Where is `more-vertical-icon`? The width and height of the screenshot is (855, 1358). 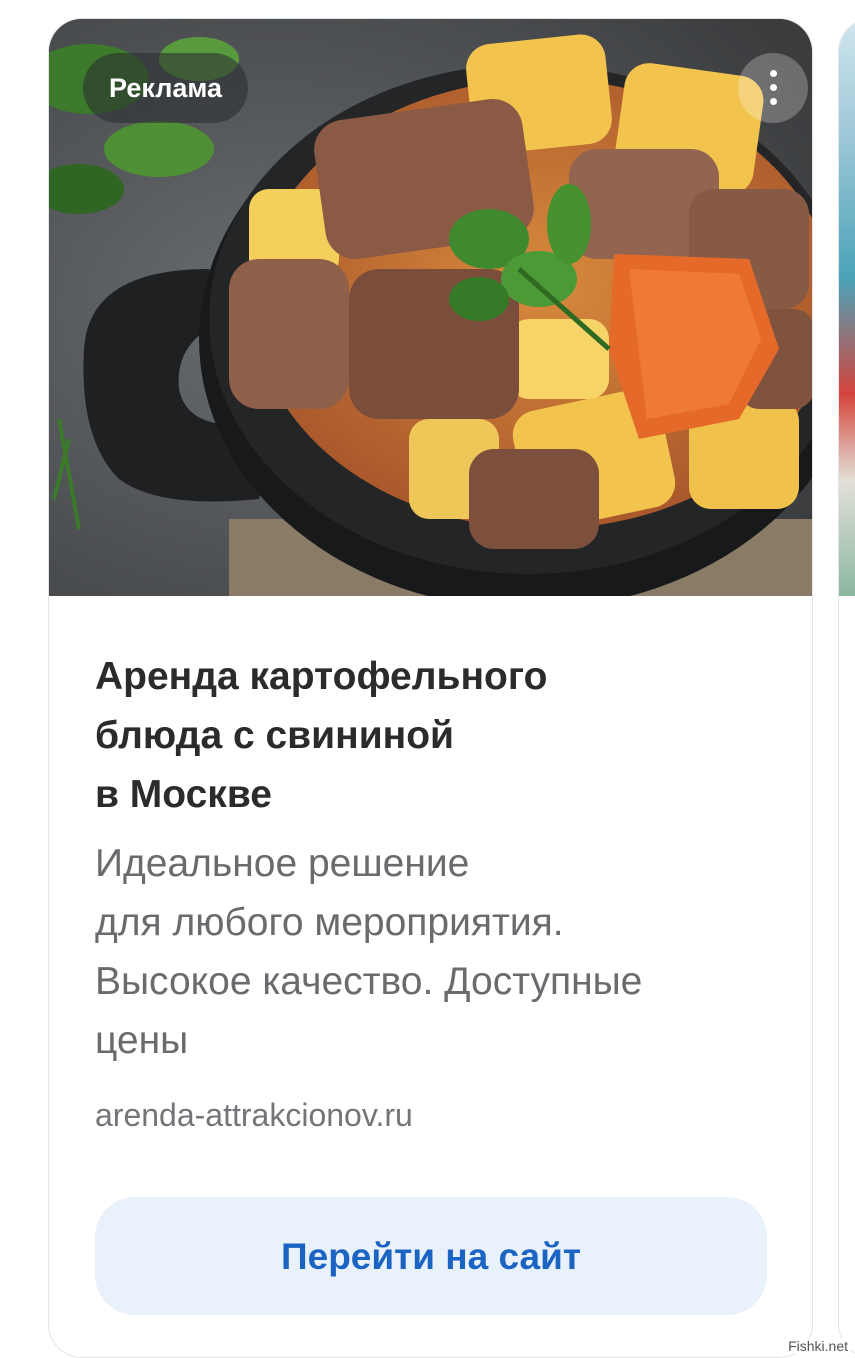 more-vertical-icon is located at coordinates (773, 73).